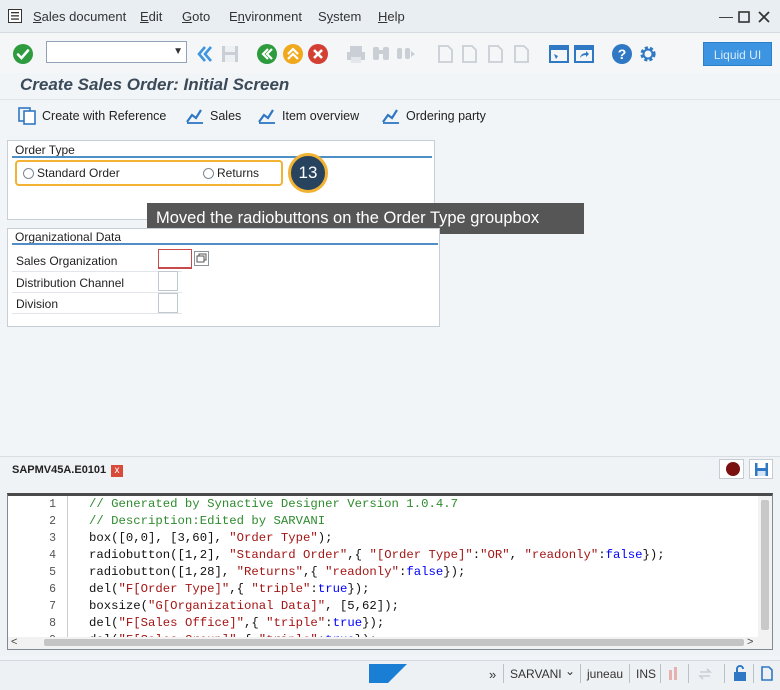 The image size is (780, 690). What do you see at coordinates (767, 673) in the screenshot?
I see `document-icon` at bounding box center [767, 673].